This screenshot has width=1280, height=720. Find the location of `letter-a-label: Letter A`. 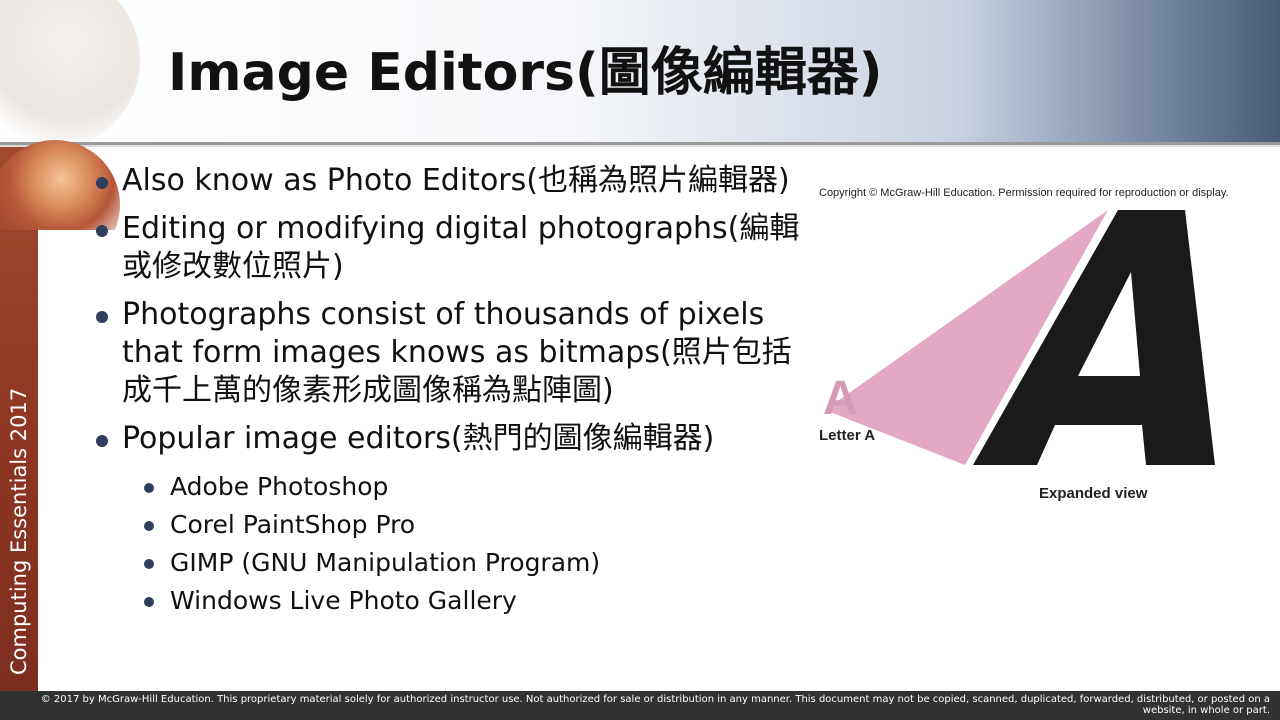

letter-a-label: Letter A is located at coordinates (847, 435).